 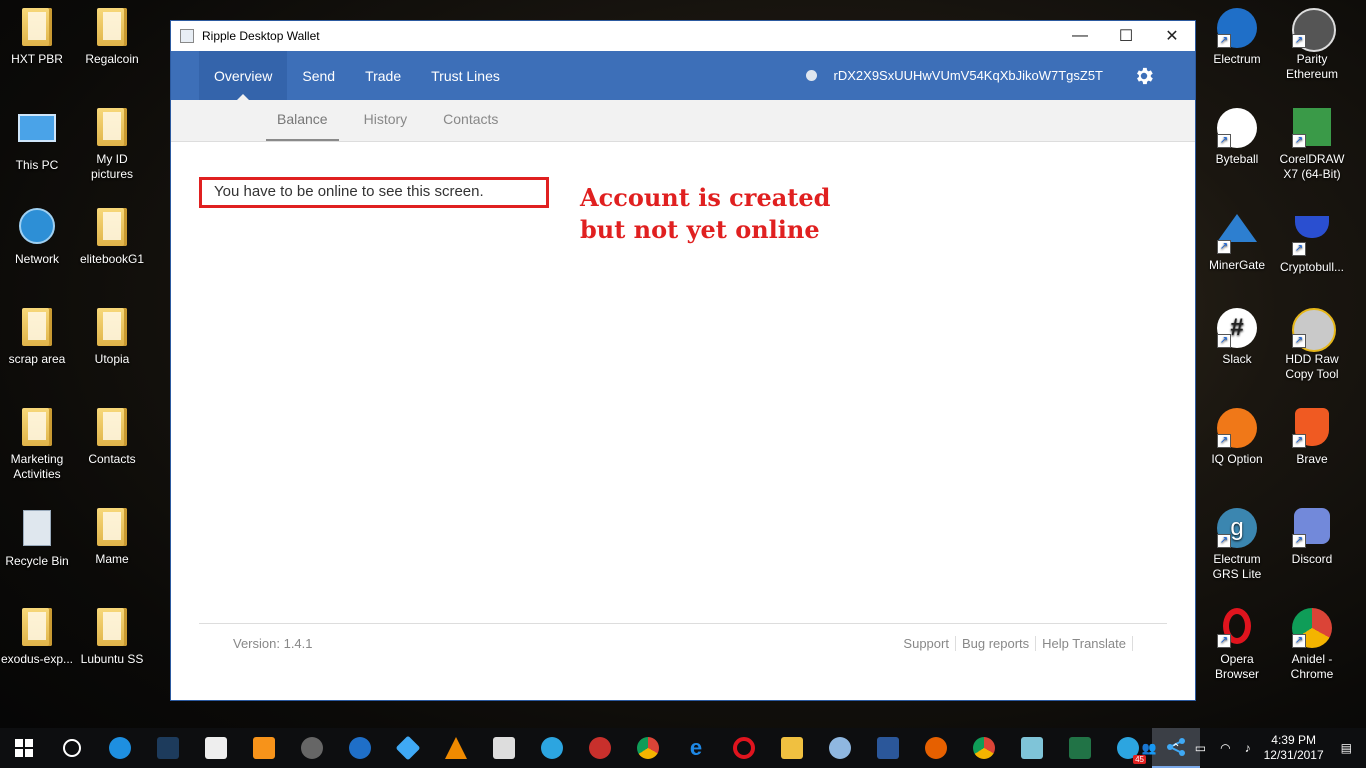 I want to click on taskbar-app-sync, so click(x=120, y=748).